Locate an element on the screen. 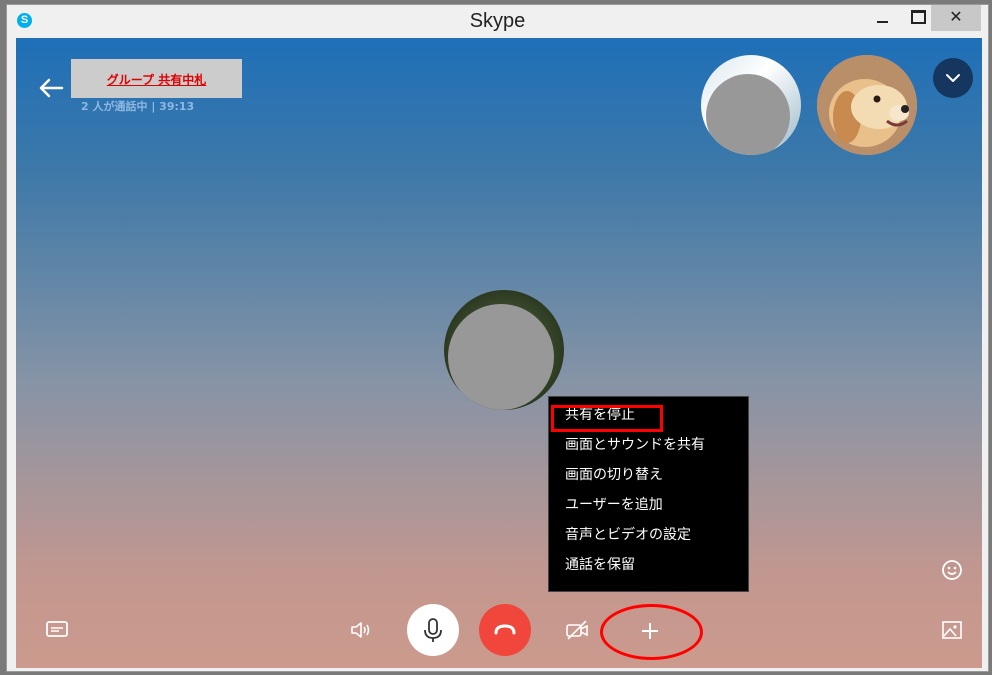 This screenshot has width=992, height=675. annotation-highlight-ellipse is located at coordinates (651, 632).